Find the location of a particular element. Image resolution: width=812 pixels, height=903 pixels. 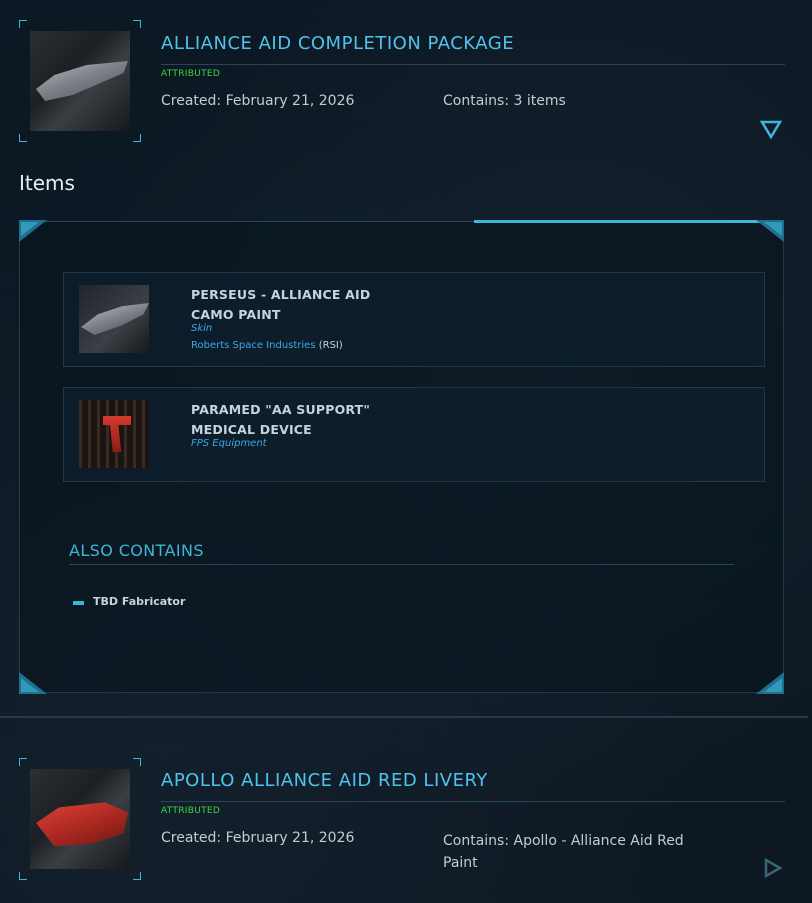

triangle-right-icon is located at coordinates (773, 868).